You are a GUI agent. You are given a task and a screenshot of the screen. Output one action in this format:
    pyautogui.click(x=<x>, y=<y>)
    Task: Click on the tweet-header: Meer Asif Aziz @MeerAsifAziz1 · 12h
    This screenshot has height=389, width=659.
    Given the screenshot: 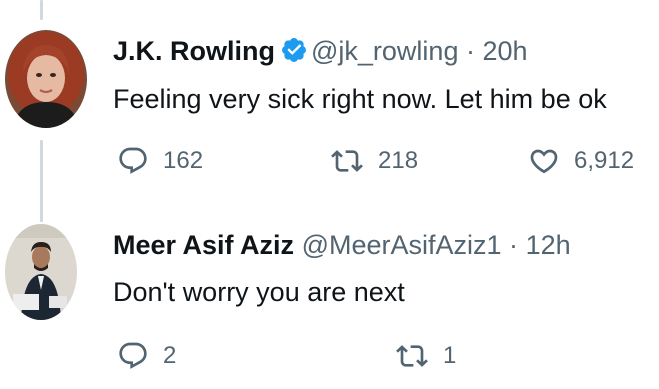 What is the action you would take?
    pyautogui.click(x=342, y=245)
    